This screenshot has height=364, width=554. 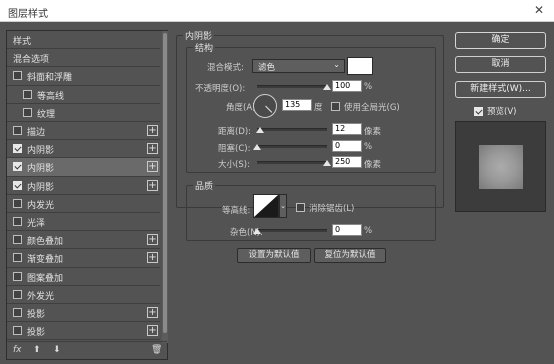 What do you see at coordinates (156, 350) in the screenshot?
I see `trash-icon: 🗑` at bounding box center [156, 350].